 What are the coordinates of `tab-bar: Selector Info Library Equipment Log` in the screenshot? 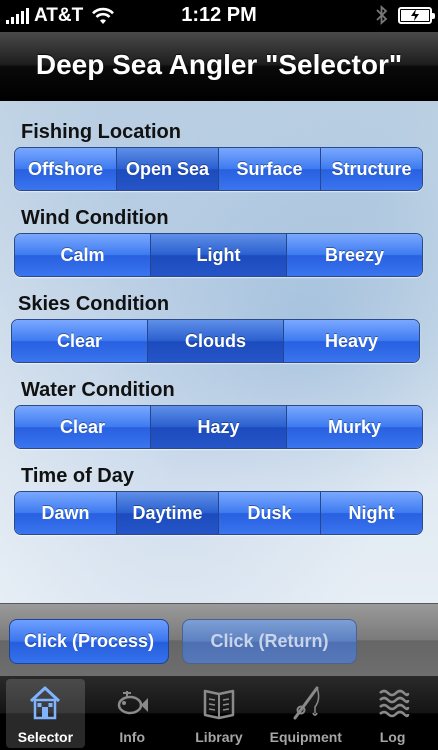 It's located at (219, 713).